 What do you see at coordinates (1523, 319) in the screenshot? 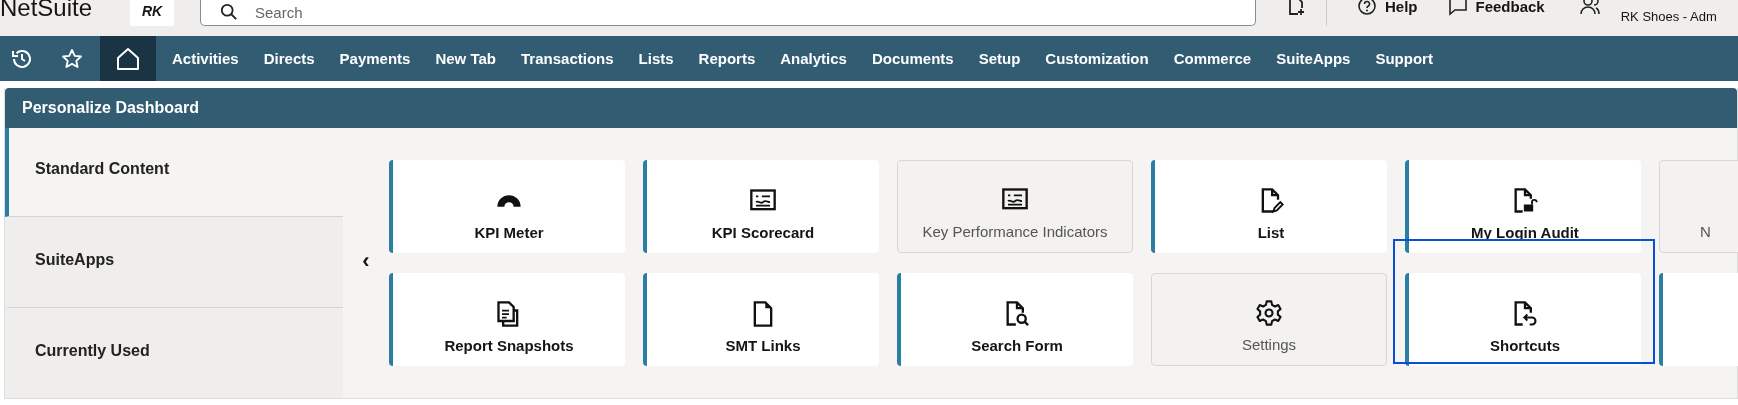
I see `content-tile: Shortcuts` at bounding box center [1523, 319].